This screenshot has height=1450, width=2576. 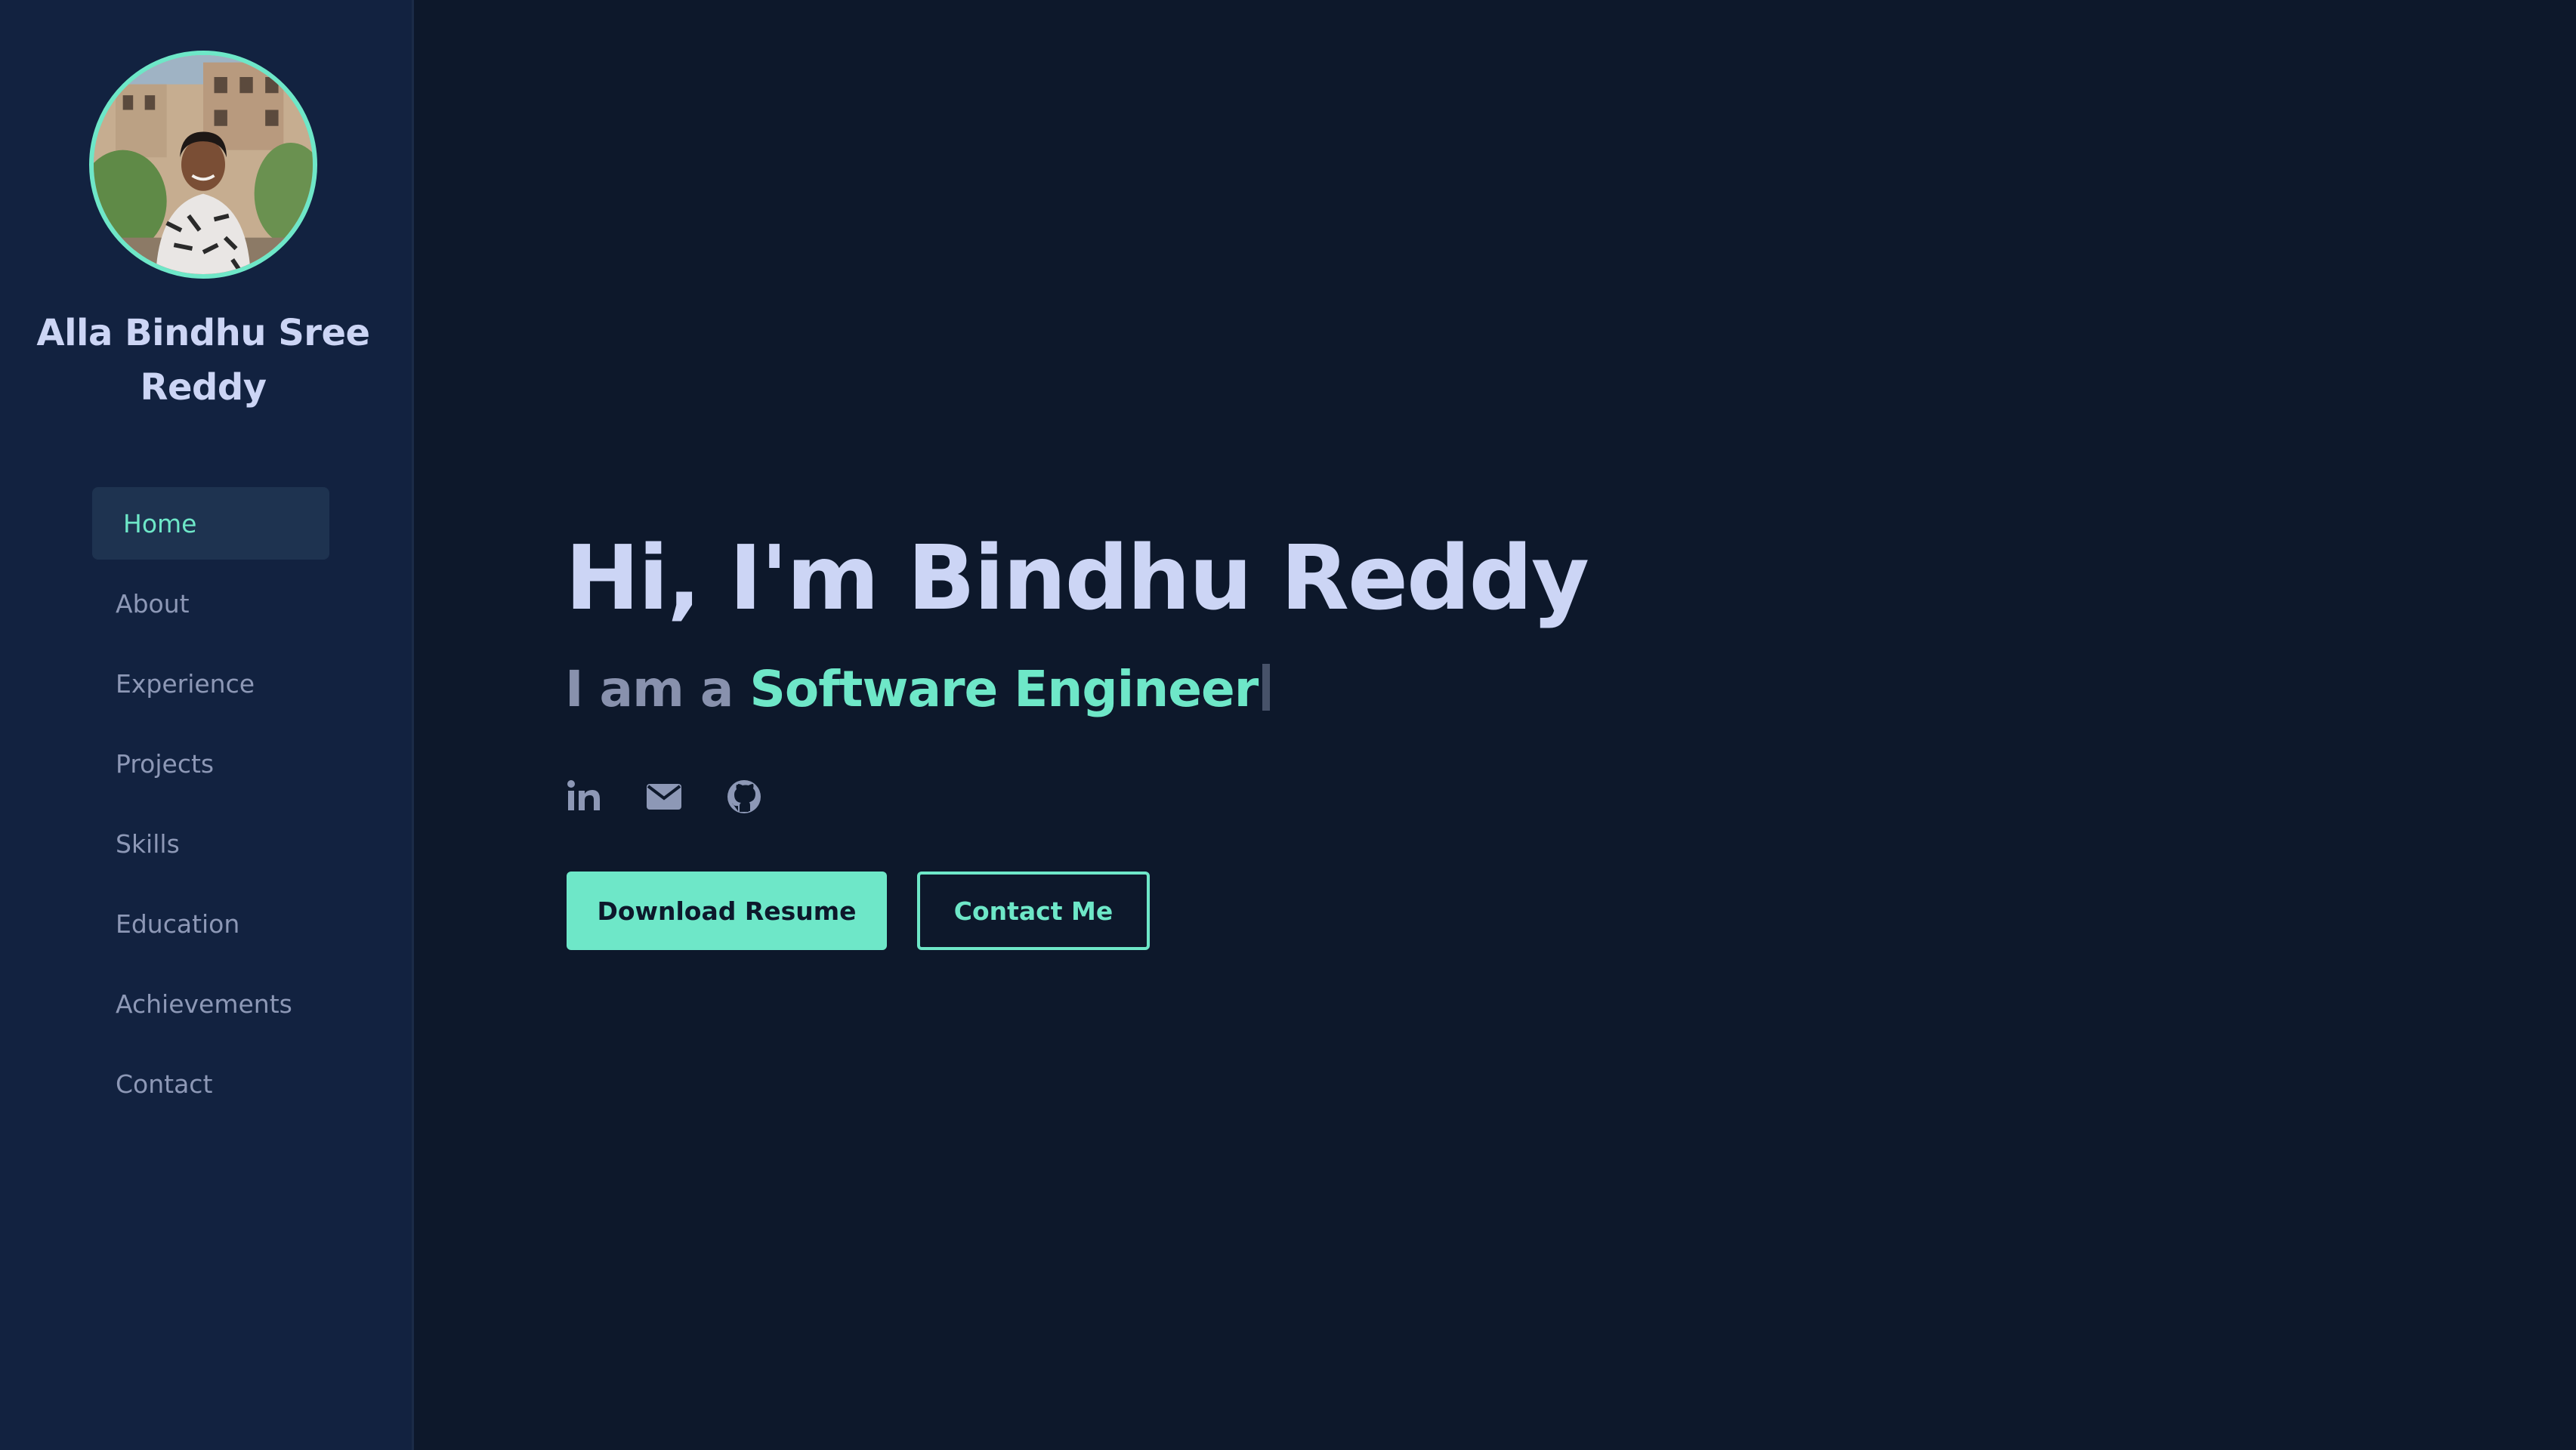 What do you see at coordinates (203, 360) in the screenshot?
I see `profile-name: Alla Bindhu Sree Reddy` at bounding box center [203, 360].